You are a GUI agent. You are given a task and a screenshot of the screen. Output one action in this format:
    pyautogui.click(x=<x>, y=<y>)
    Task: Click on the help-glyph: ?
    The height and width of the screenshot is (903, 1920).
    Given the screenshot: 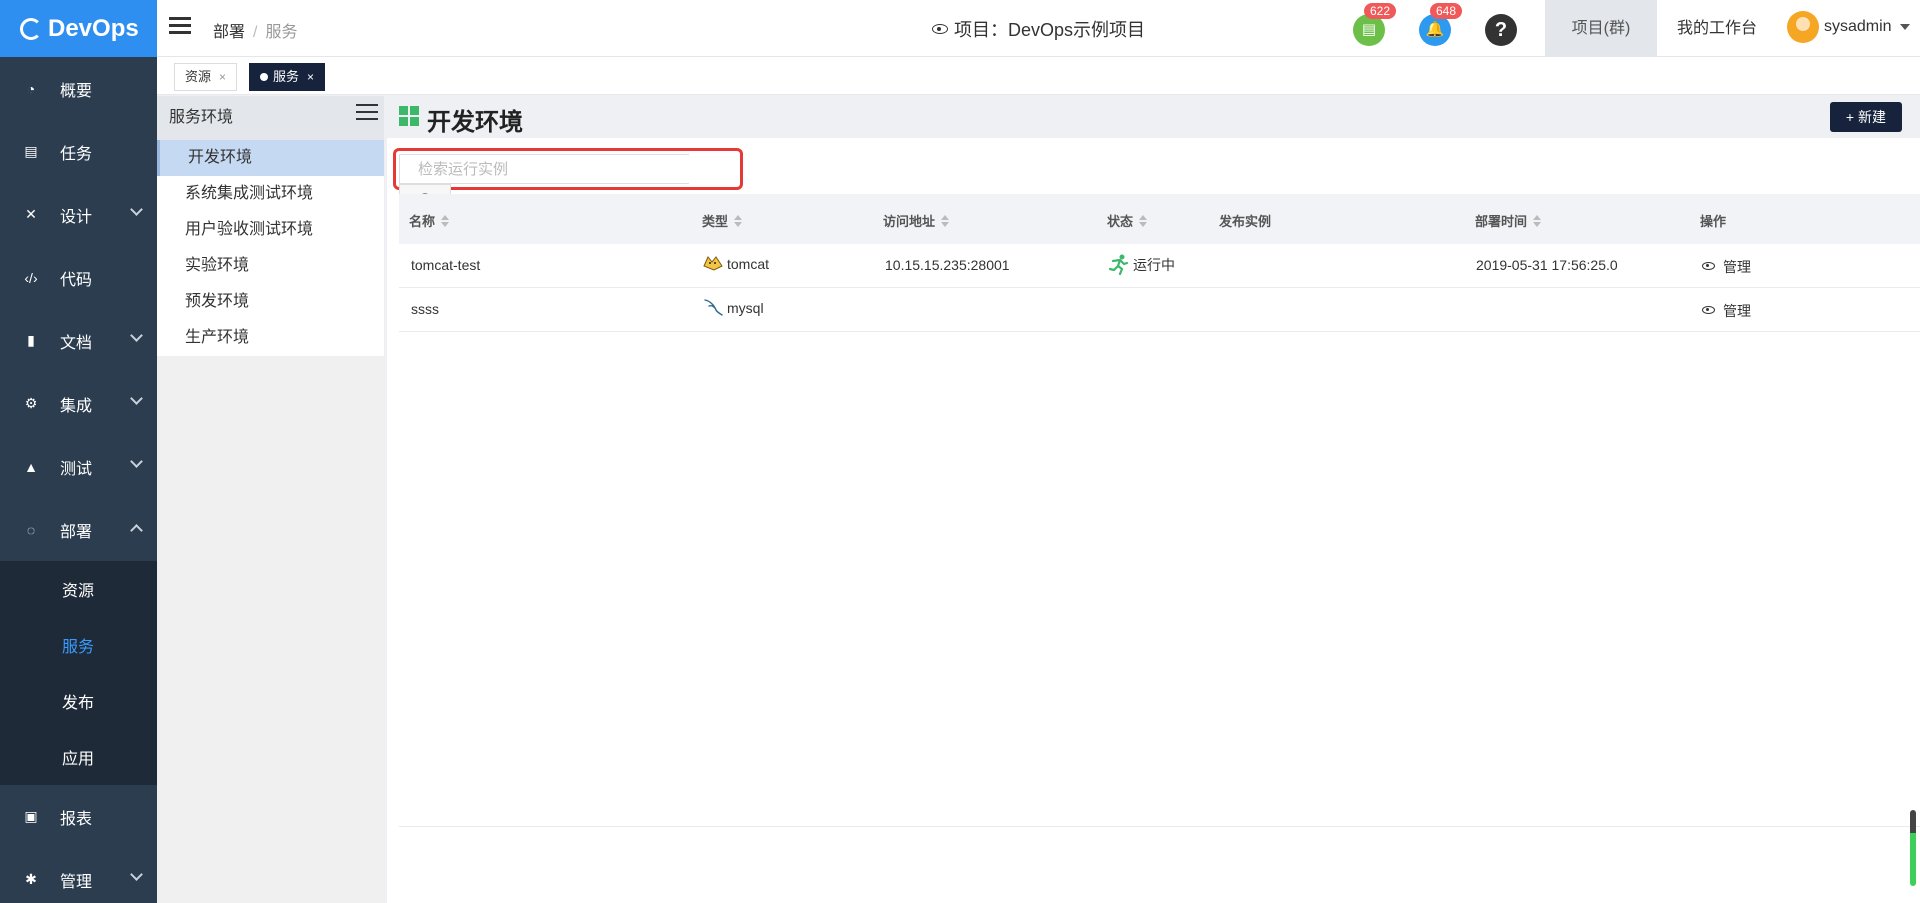 What is the action you would take?
    pyautogui.click(x=1501, y=30)
    